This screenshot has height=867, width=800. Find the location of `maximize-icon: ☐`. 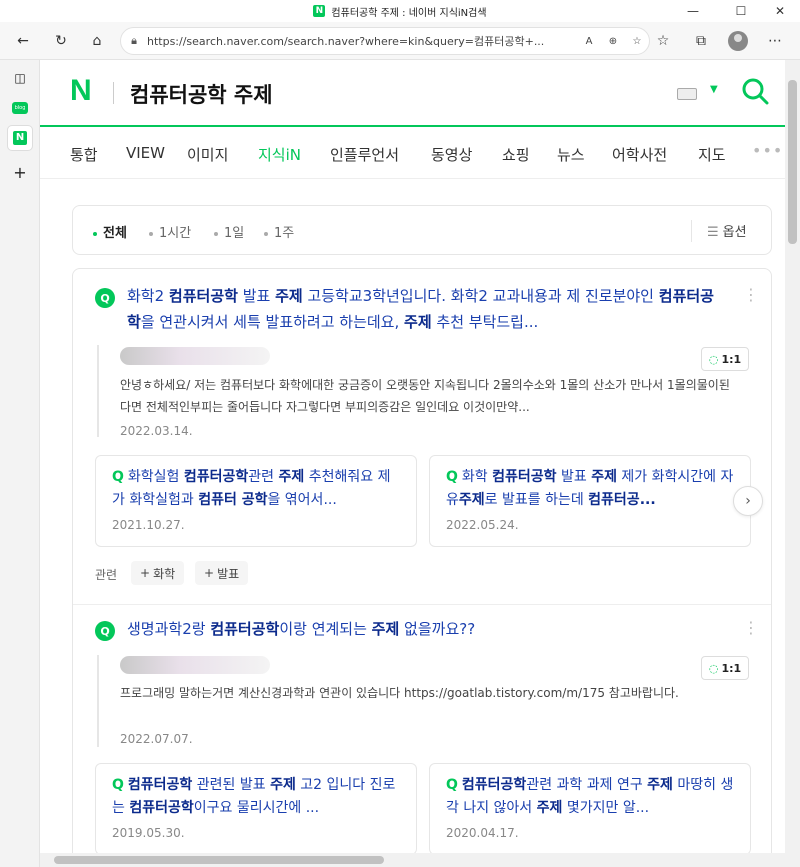

maximize-icon: ☐ is located at coordinates (741, 11).